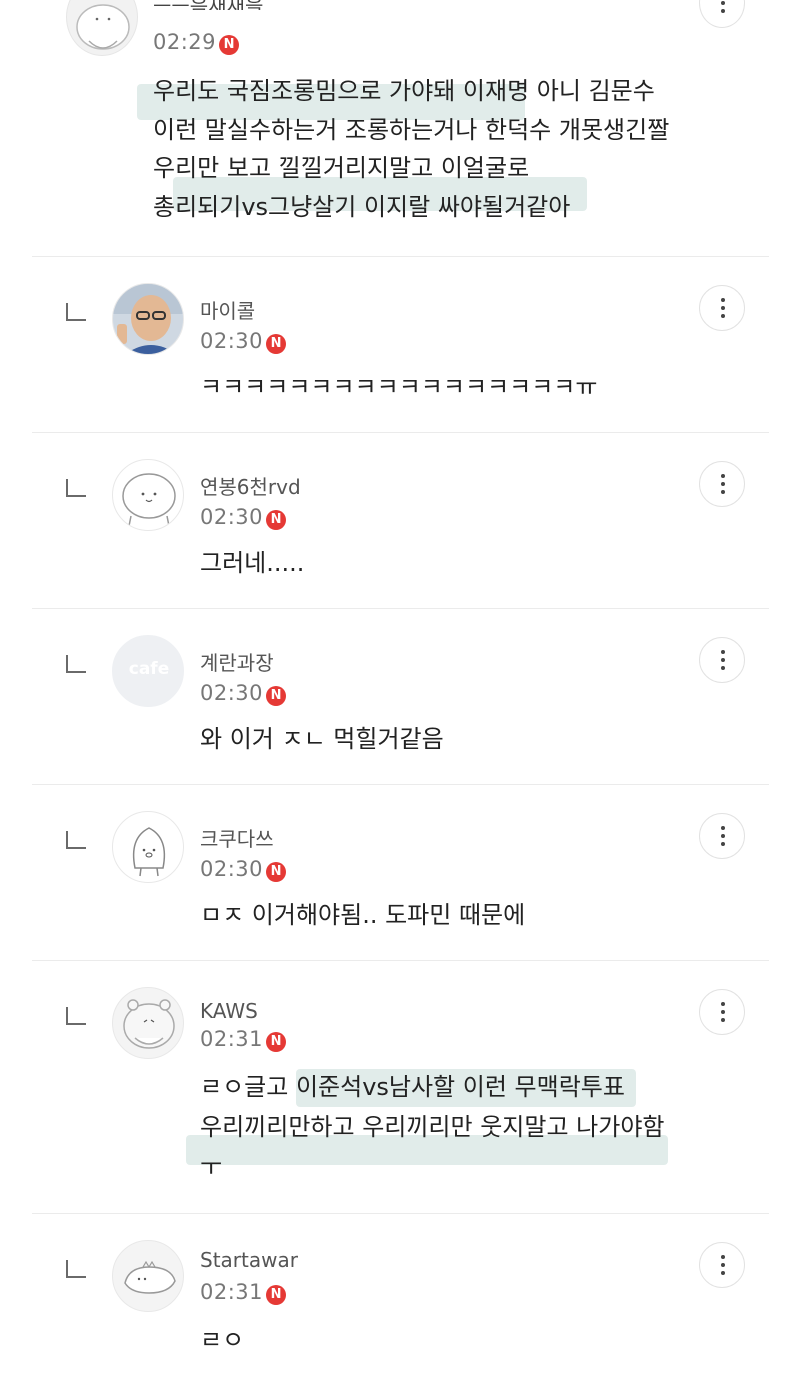 The image size is (800, 1374). What do you see at coordinates (400, 1294) in the screenshot?
I see `reply-item: Startawar 02:31 N ㄹㅇ` at bounding box center [400, 1294].